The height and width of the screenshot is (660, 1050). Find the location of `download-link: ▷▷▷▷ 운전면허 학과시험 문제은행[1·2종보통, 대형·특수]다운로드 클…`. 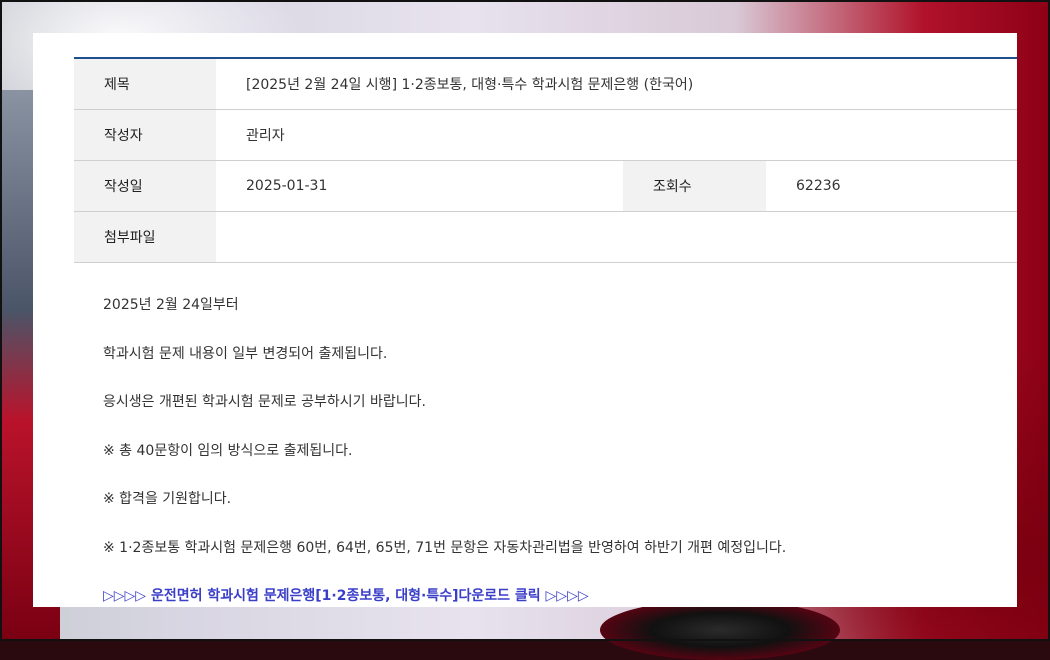

download-link: ▷▷▷▷ 운전면허 학과시험 문제은행[1·2종보통, 대형·특수]다운로드 클… is located at coordinates (543, 589).